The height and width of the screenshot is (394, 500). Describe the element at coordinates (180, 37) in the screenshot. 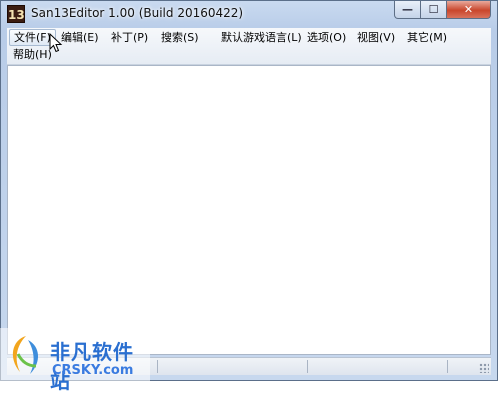

I see `menu-search: 搜索(S)` at that location.